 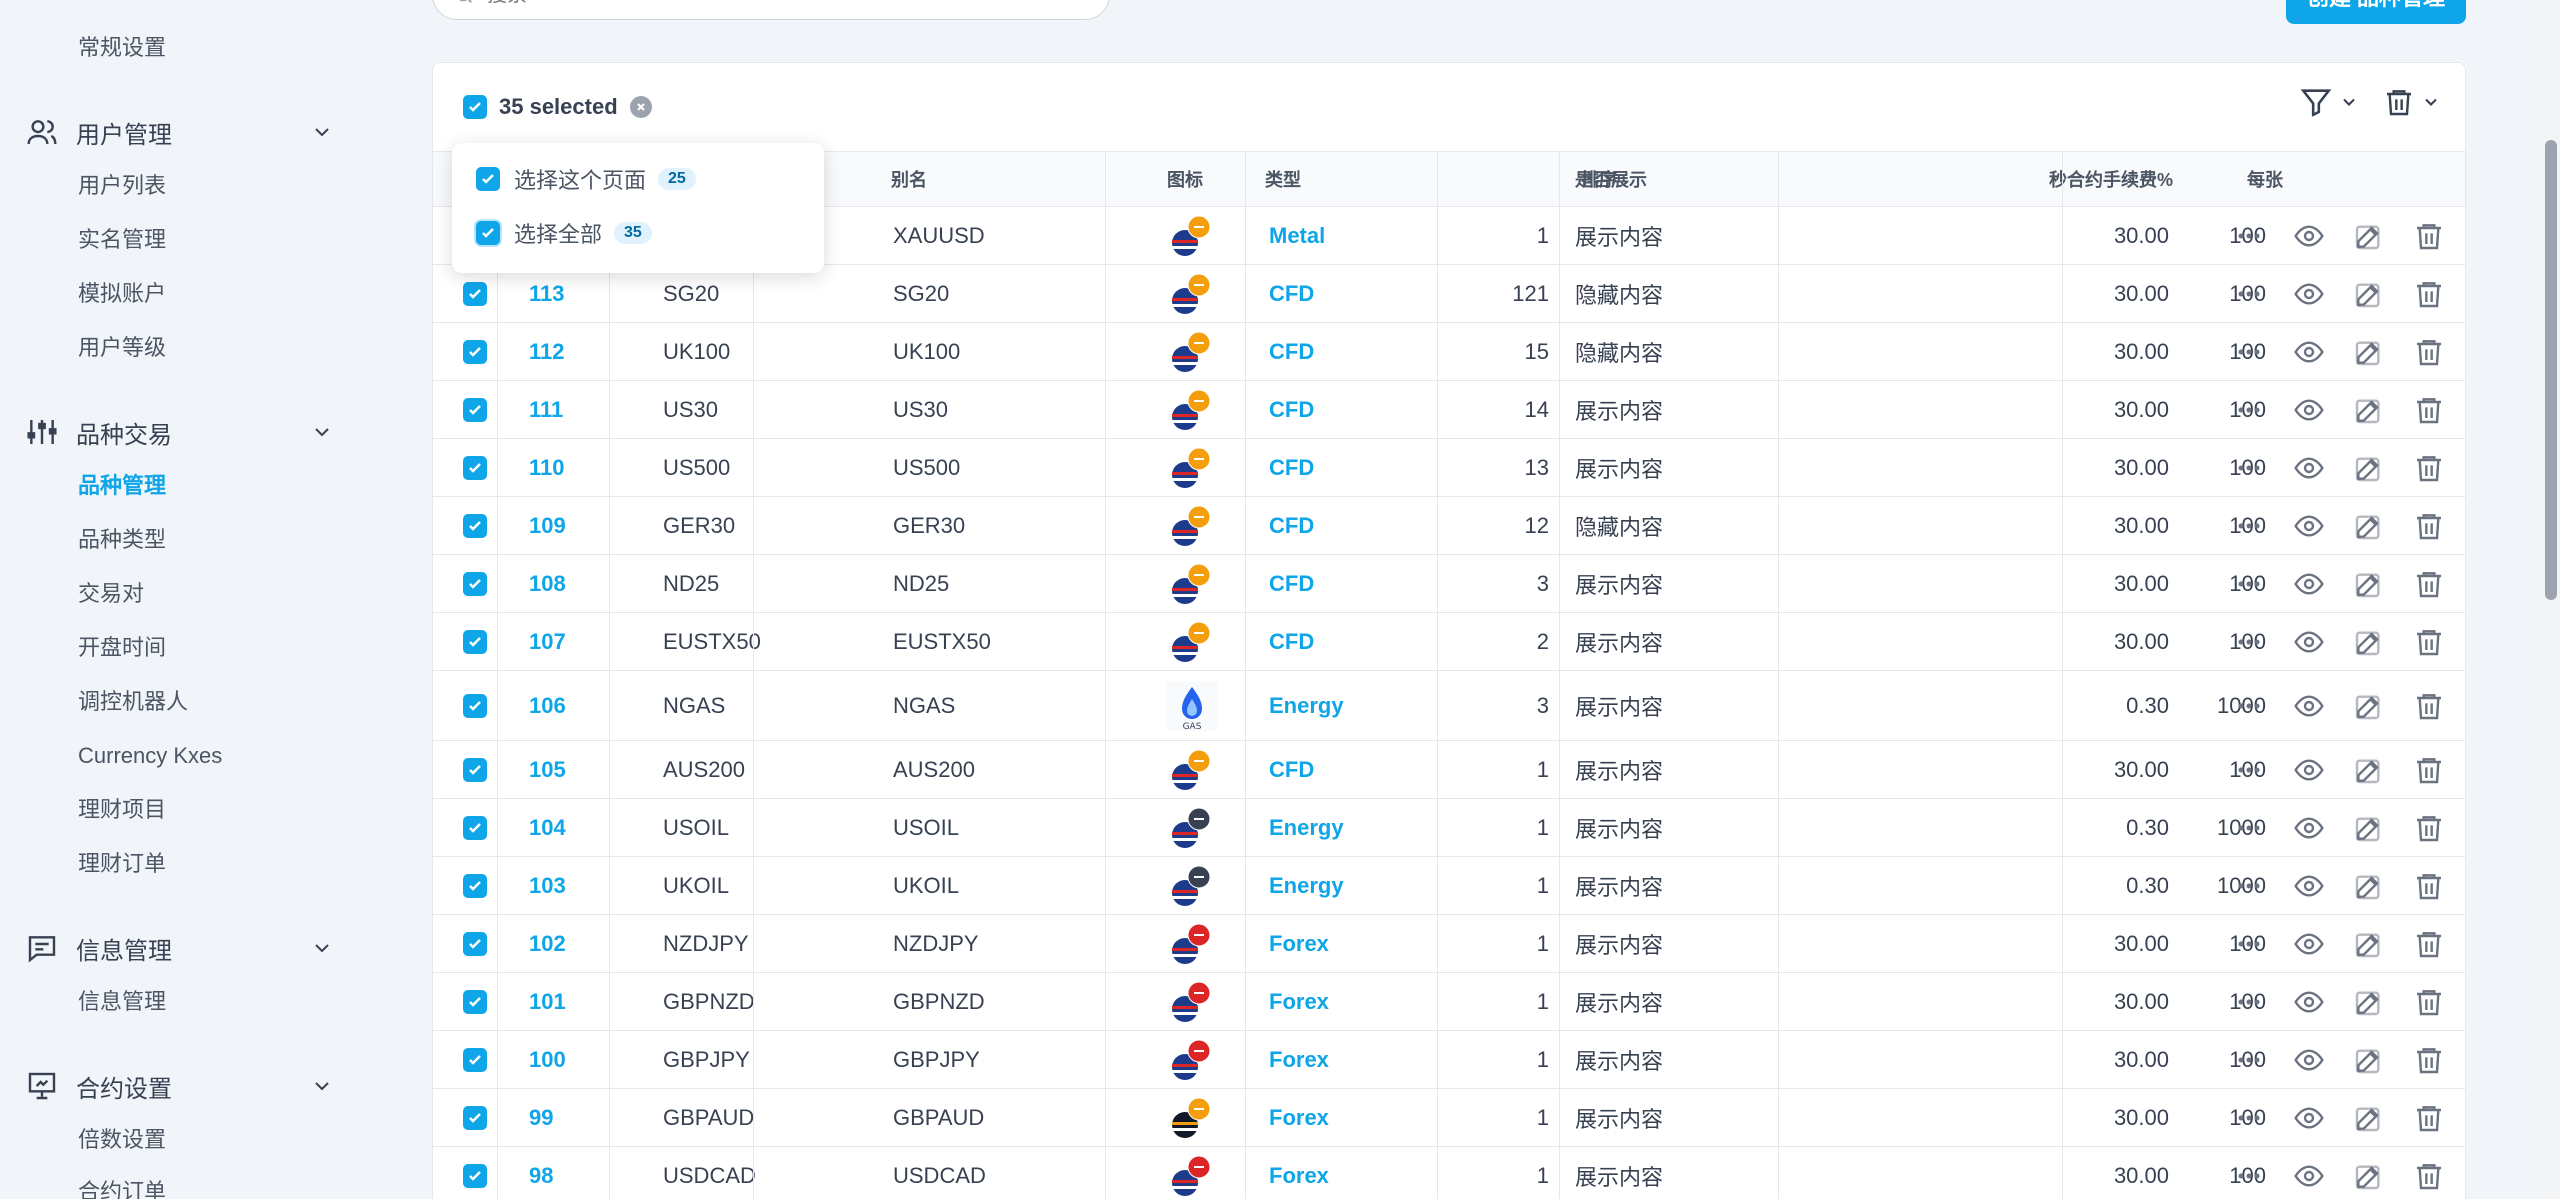 I want to click on select-all-rows-checkbox, so click(x=488, y=233).